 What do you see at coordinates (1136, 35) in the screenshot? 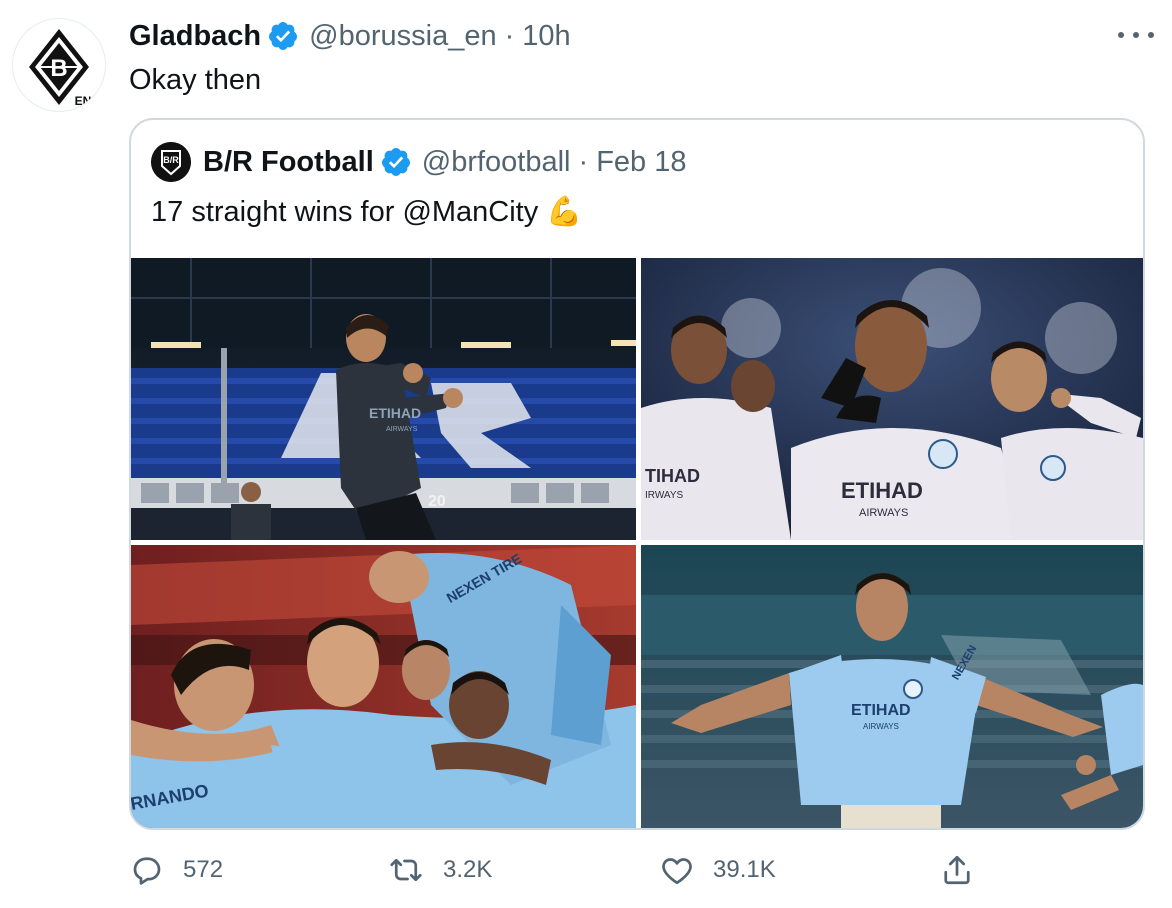
I see `more-dots-icon` at bounding box center [1136, 35].